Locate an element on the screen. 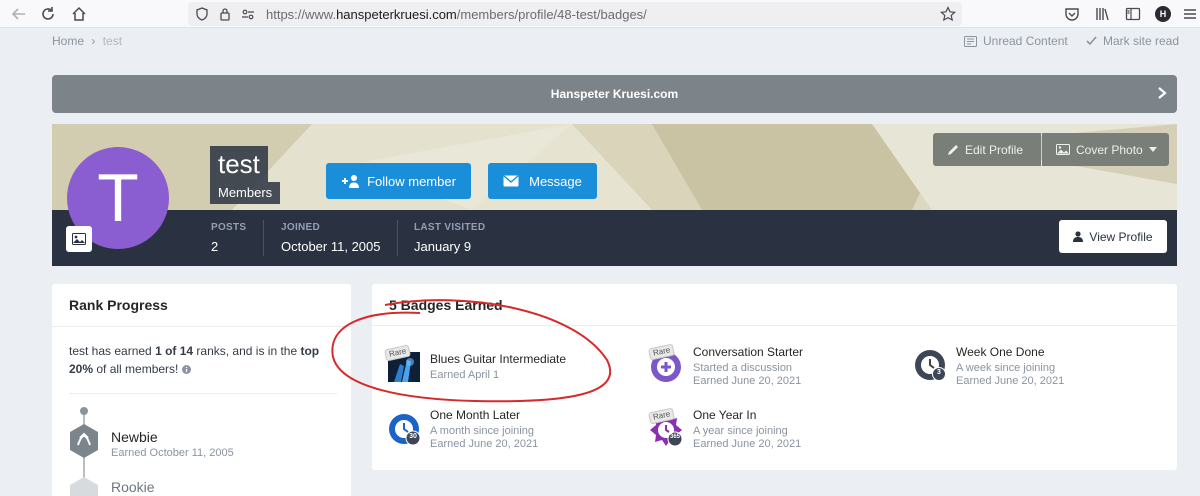 Image resolution: width=1200 pixels, height=496 pixels. cover-photo-button: Cover Photo is located at coordinates (1105, 149).